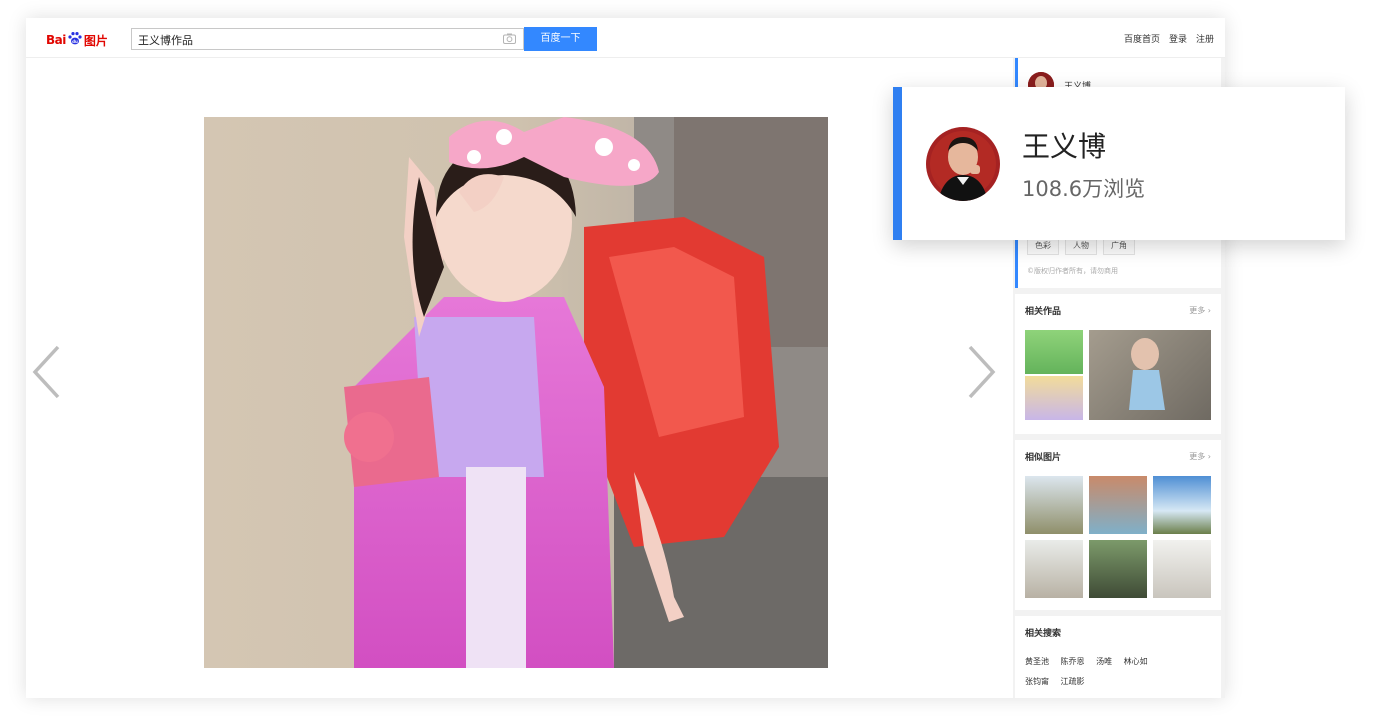  What do you see at coordinates (46, 372) in the screenshot?
I see `chevron-left-icon` at bounding box center [46, 372].